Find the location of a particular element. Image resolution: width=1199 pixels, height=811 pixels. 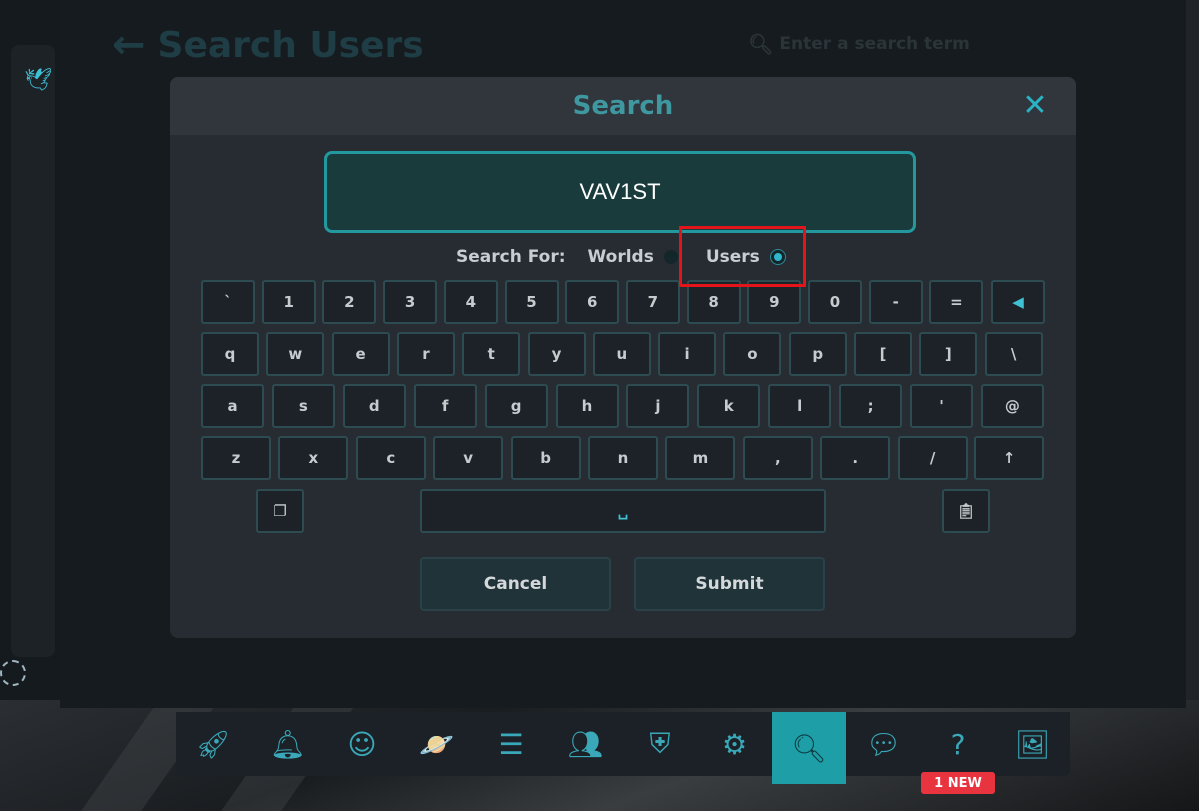

key: e is located at coordinates (360, 354).